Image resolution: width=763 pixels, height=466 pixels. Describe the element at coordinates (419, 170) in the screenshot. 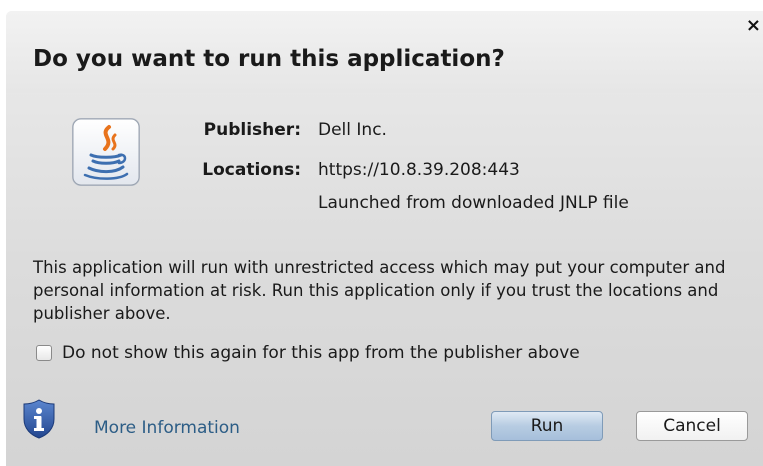

I see `location-url: https://10.8.39.208:443` at that location.